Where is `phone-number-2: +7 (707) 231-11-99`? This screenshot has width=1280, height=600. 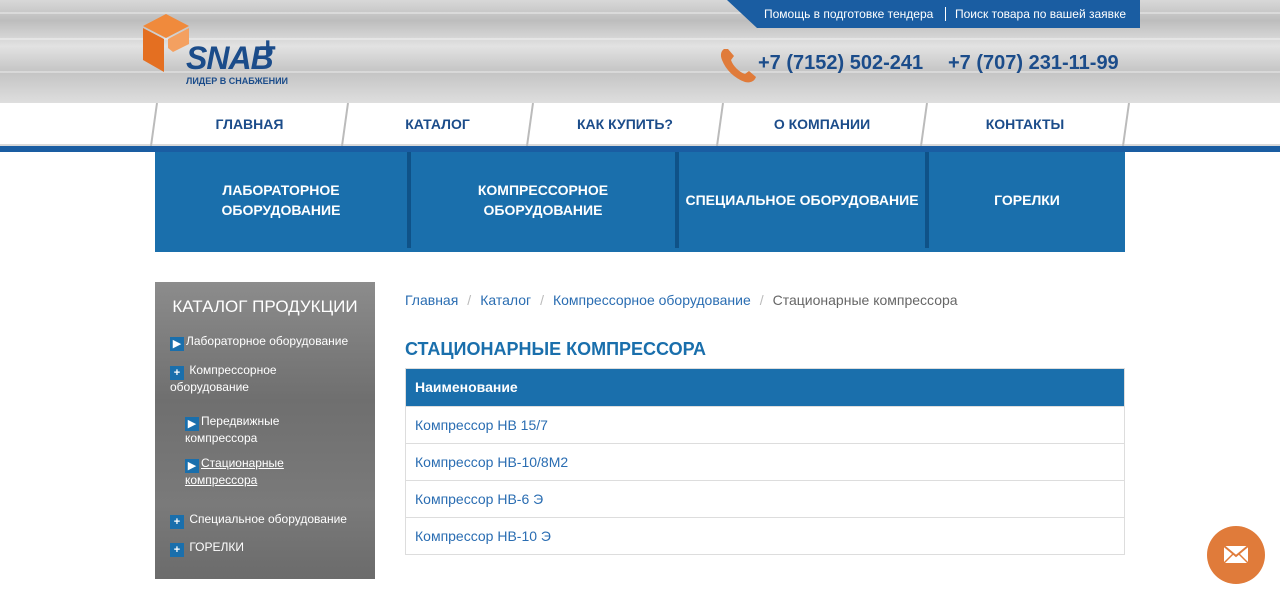 phone-number-2: +7 (707) 231-11-99 is located at coordinates (1033, 63).